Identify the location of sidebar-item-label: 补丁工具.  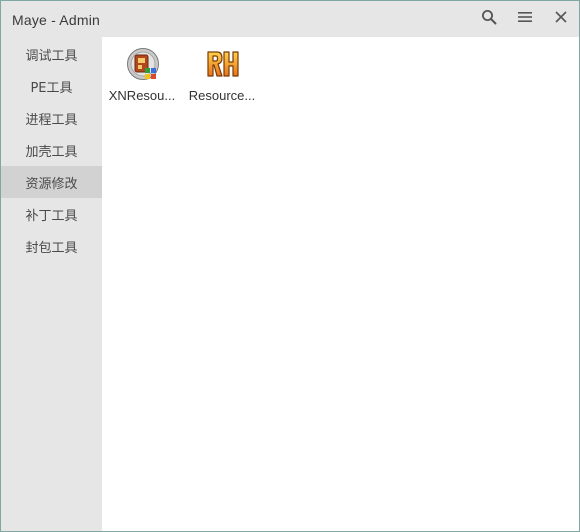
(51, 216).